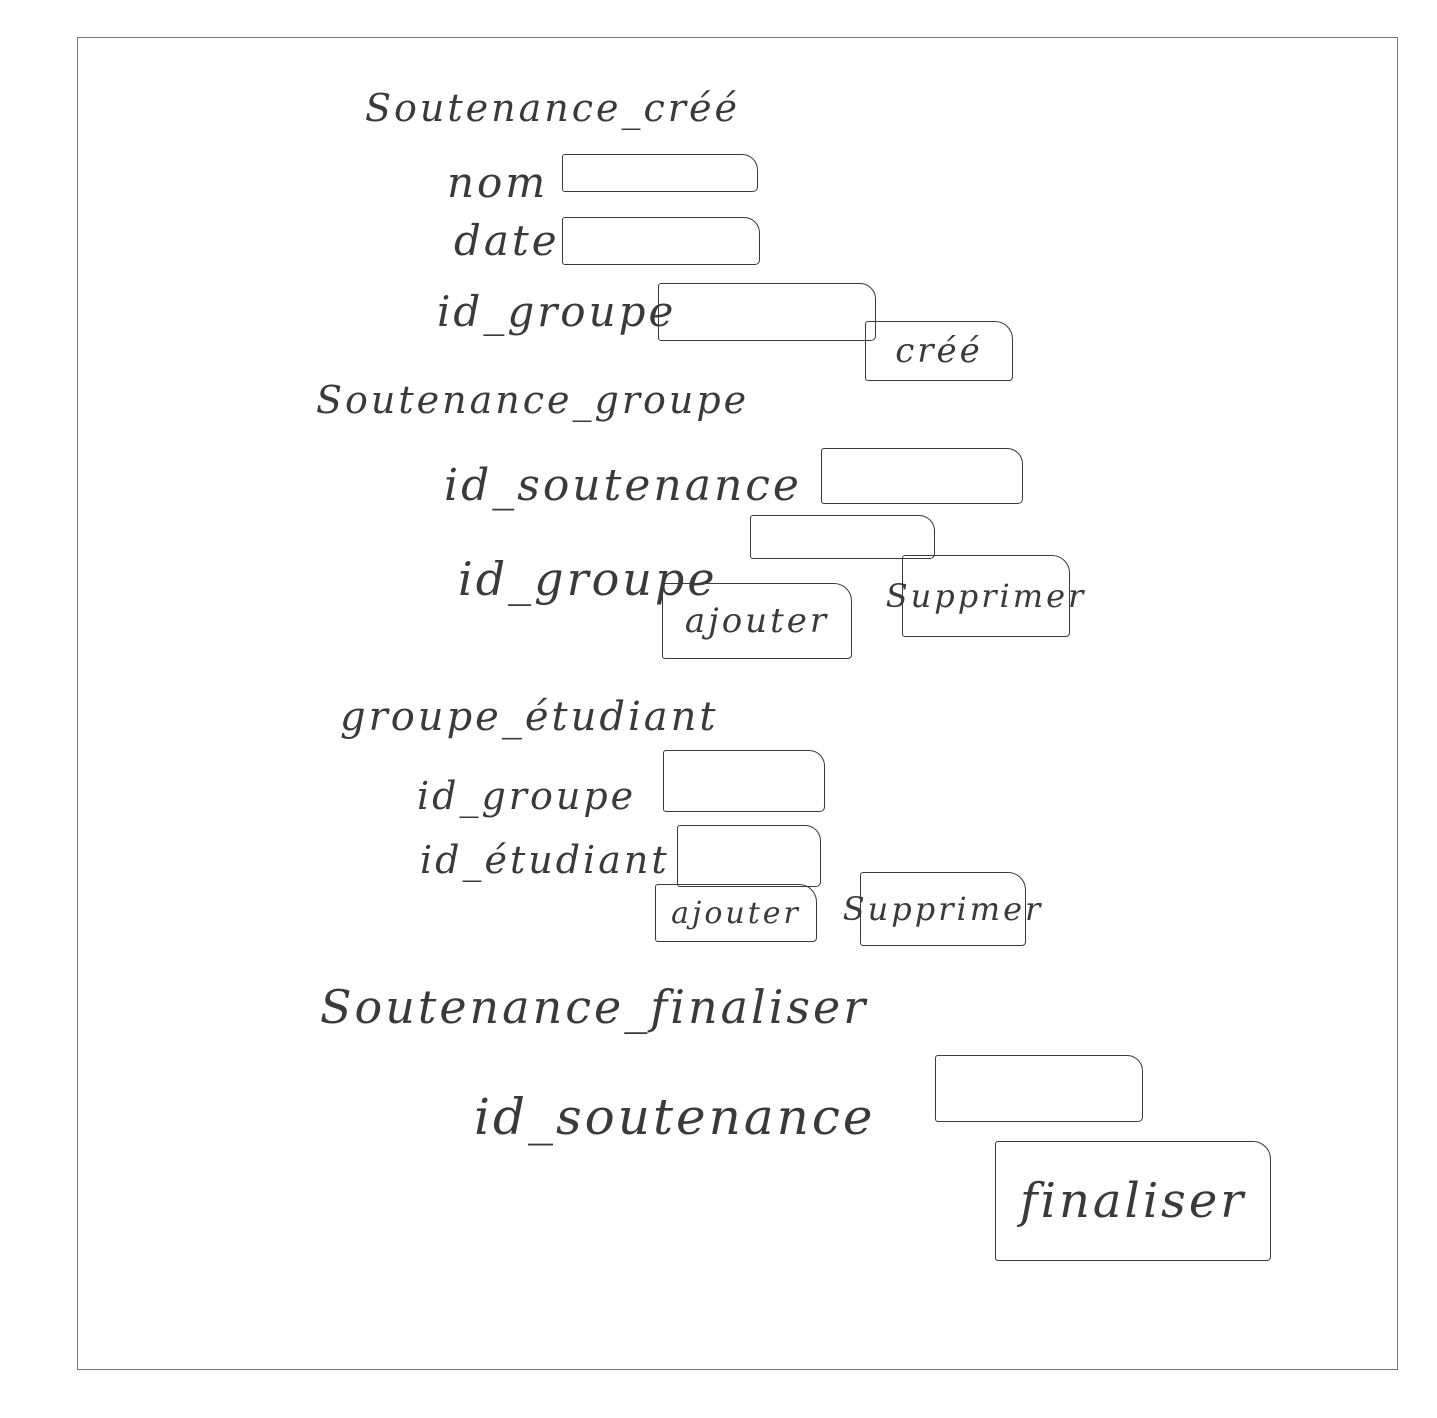  What do you see at coordinates (623, 485) in the screenshot?
I see `id-soutenance-label: id_soutenance` at bounding box center [623, 485].